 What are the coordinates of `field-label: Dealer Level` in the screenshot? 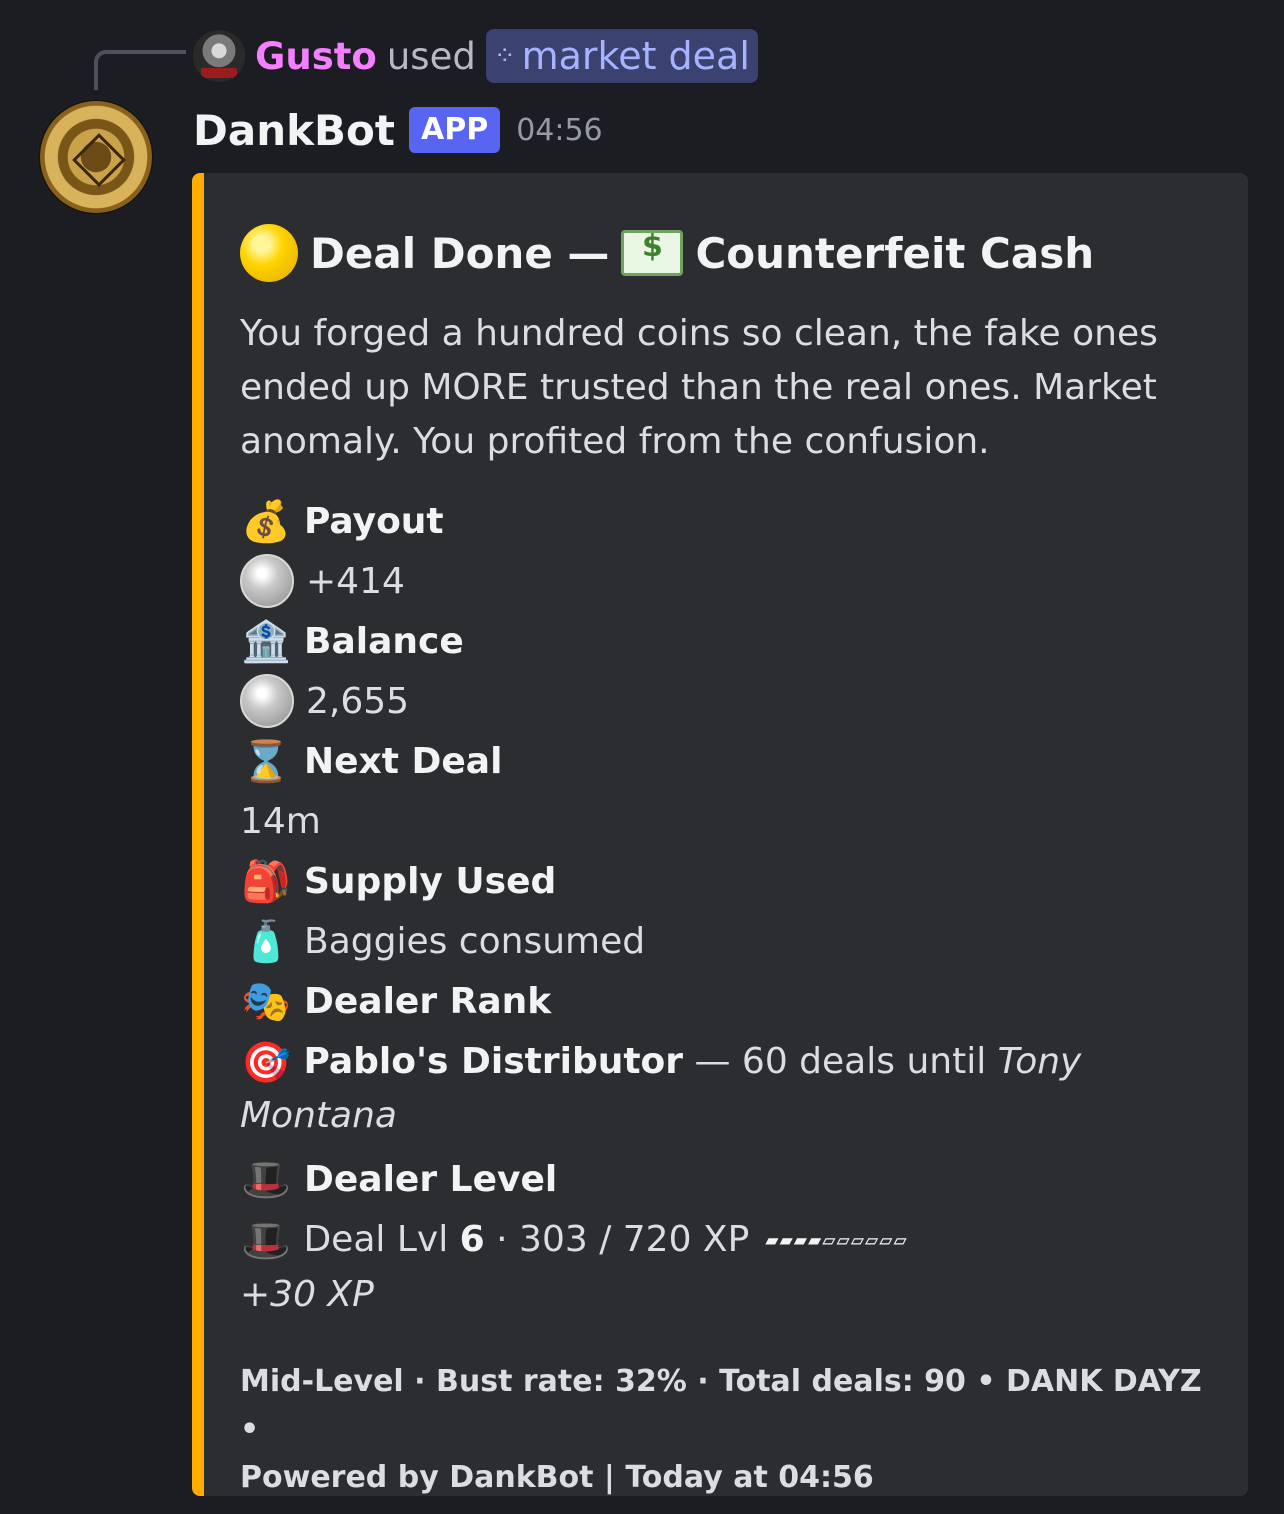 It's located at (431, 1179).